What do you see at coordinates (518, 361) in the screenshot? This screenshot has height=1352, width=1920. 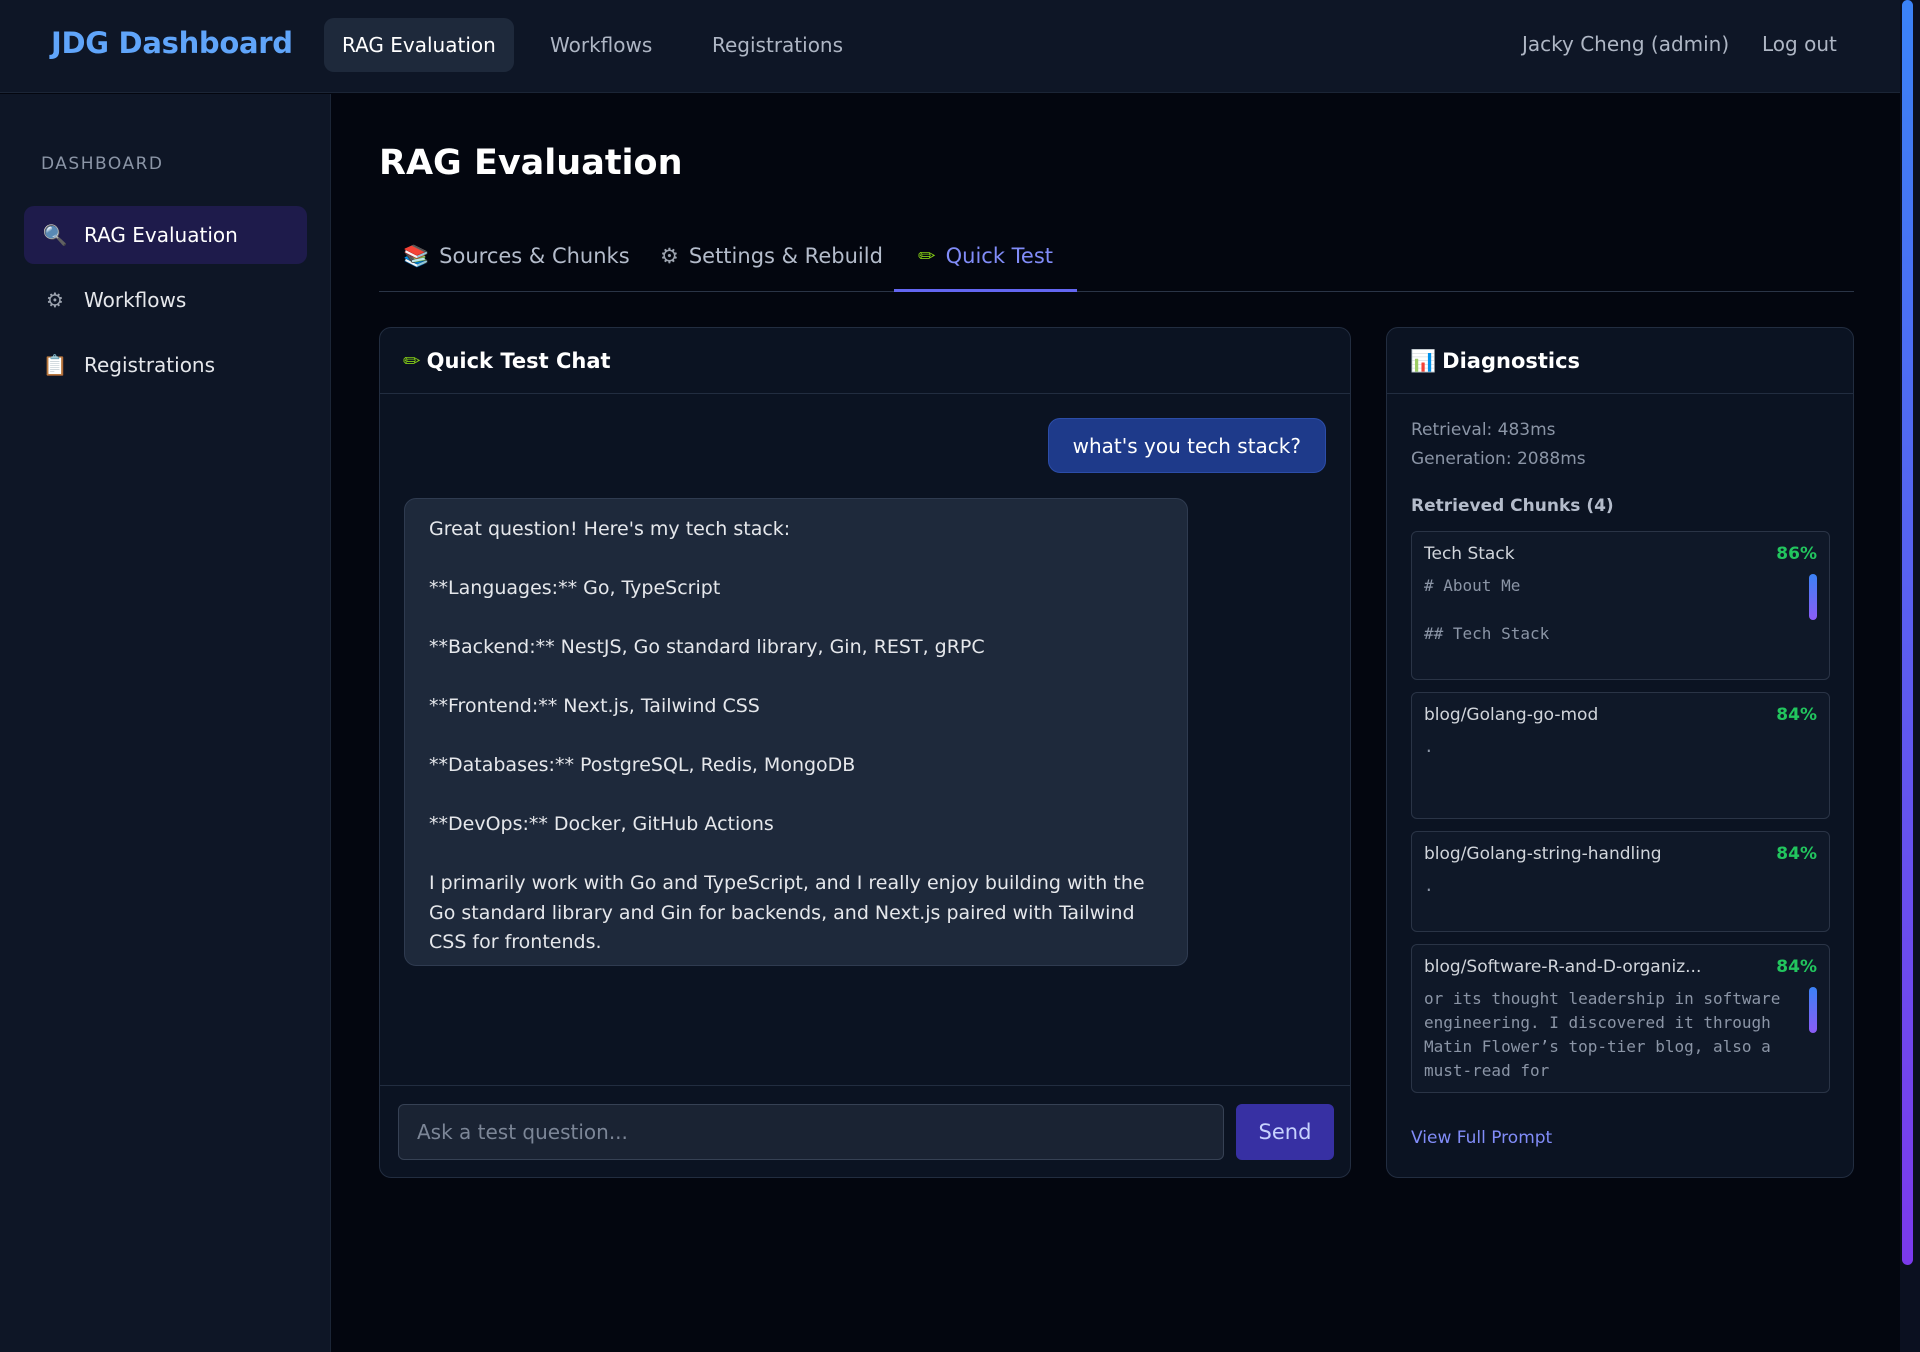 I see `chat-panel-title: Quick Test Chat` at bounding box center [518, 361].